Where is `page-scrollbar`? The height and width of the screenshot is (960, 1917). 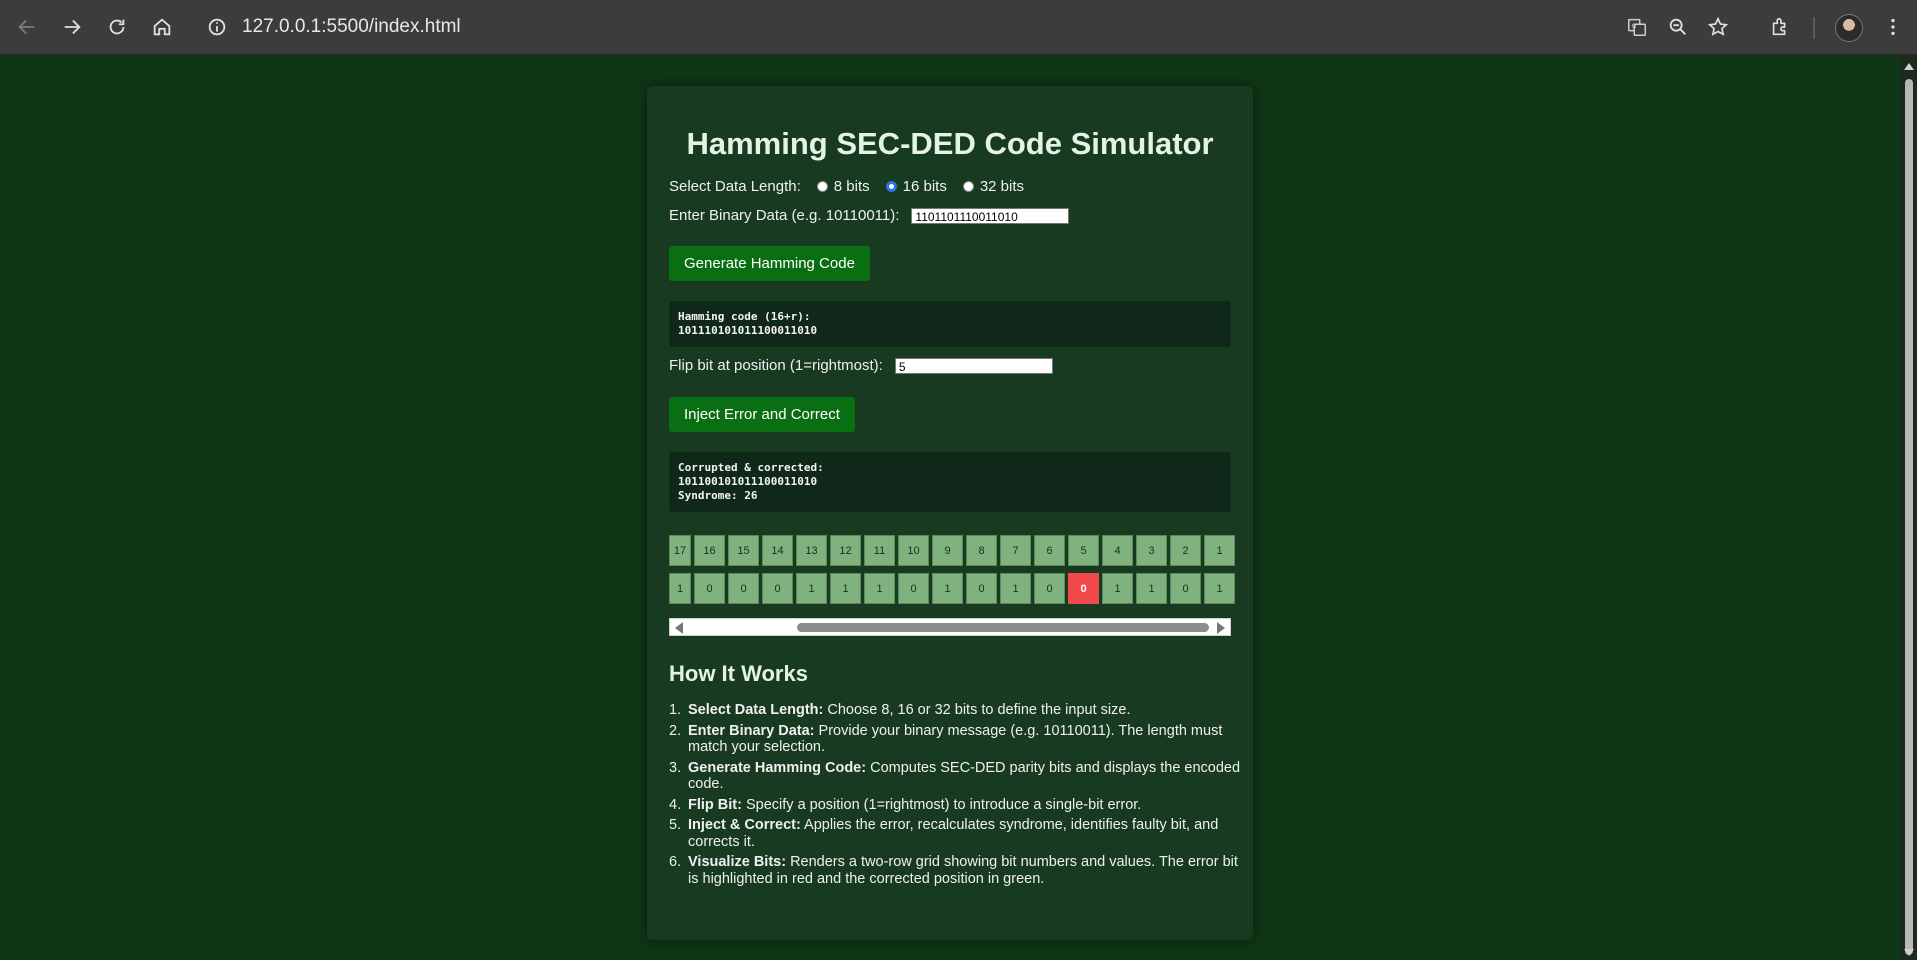 page-scrollbar is located at coordinates (1908, 507).